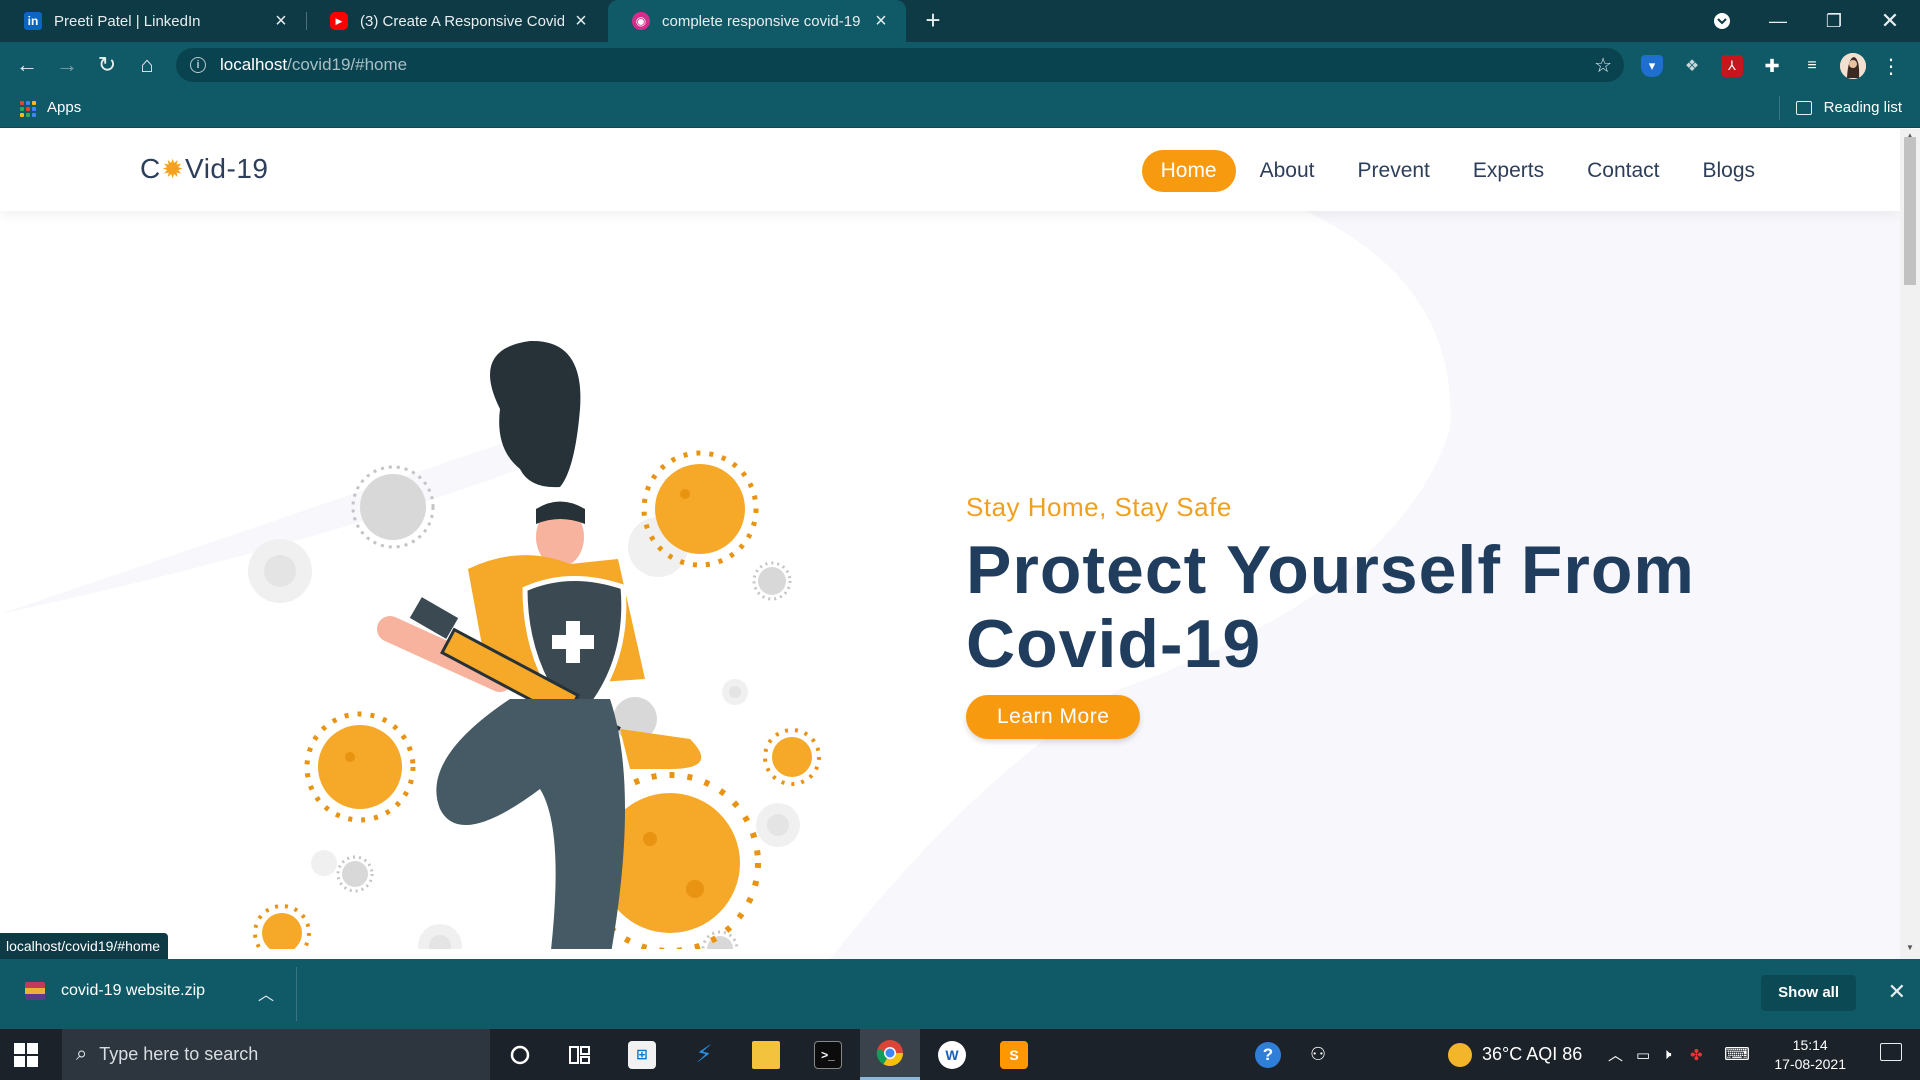 The width and height of the screenshot is (1920, 1080). I want to click on profile-avatar, so click(1853, 66).